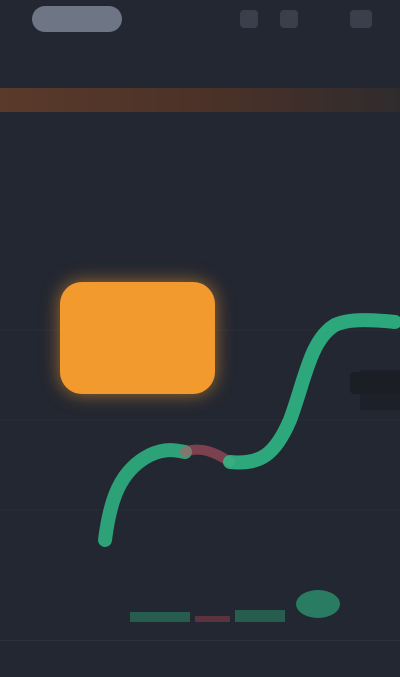  I want to click on interval-bar, so click(200, 252).